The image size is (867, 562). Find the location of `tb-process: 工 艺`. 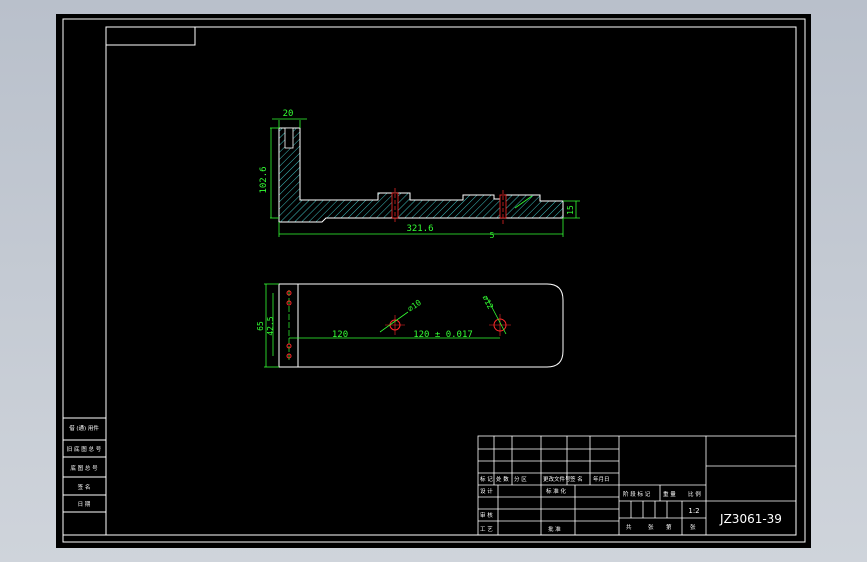

tb-process: 工 艺 is located at coordinates (486, 529).